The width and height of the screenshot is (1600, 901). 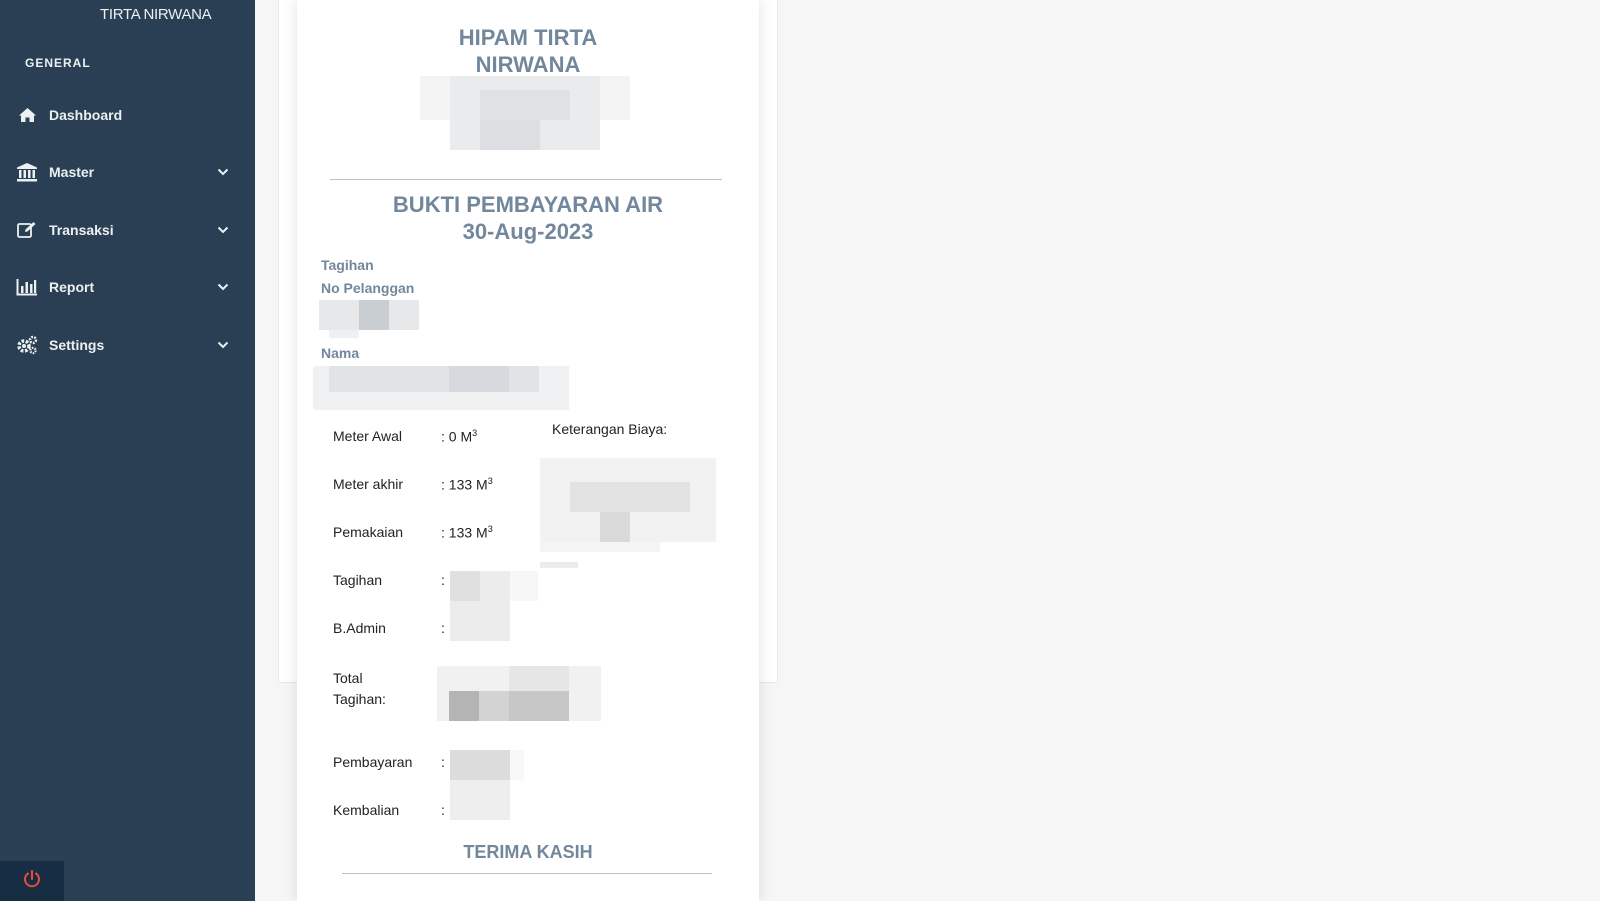 I want to click on sidebar-item-label: Report, so click(x=72, y=287).